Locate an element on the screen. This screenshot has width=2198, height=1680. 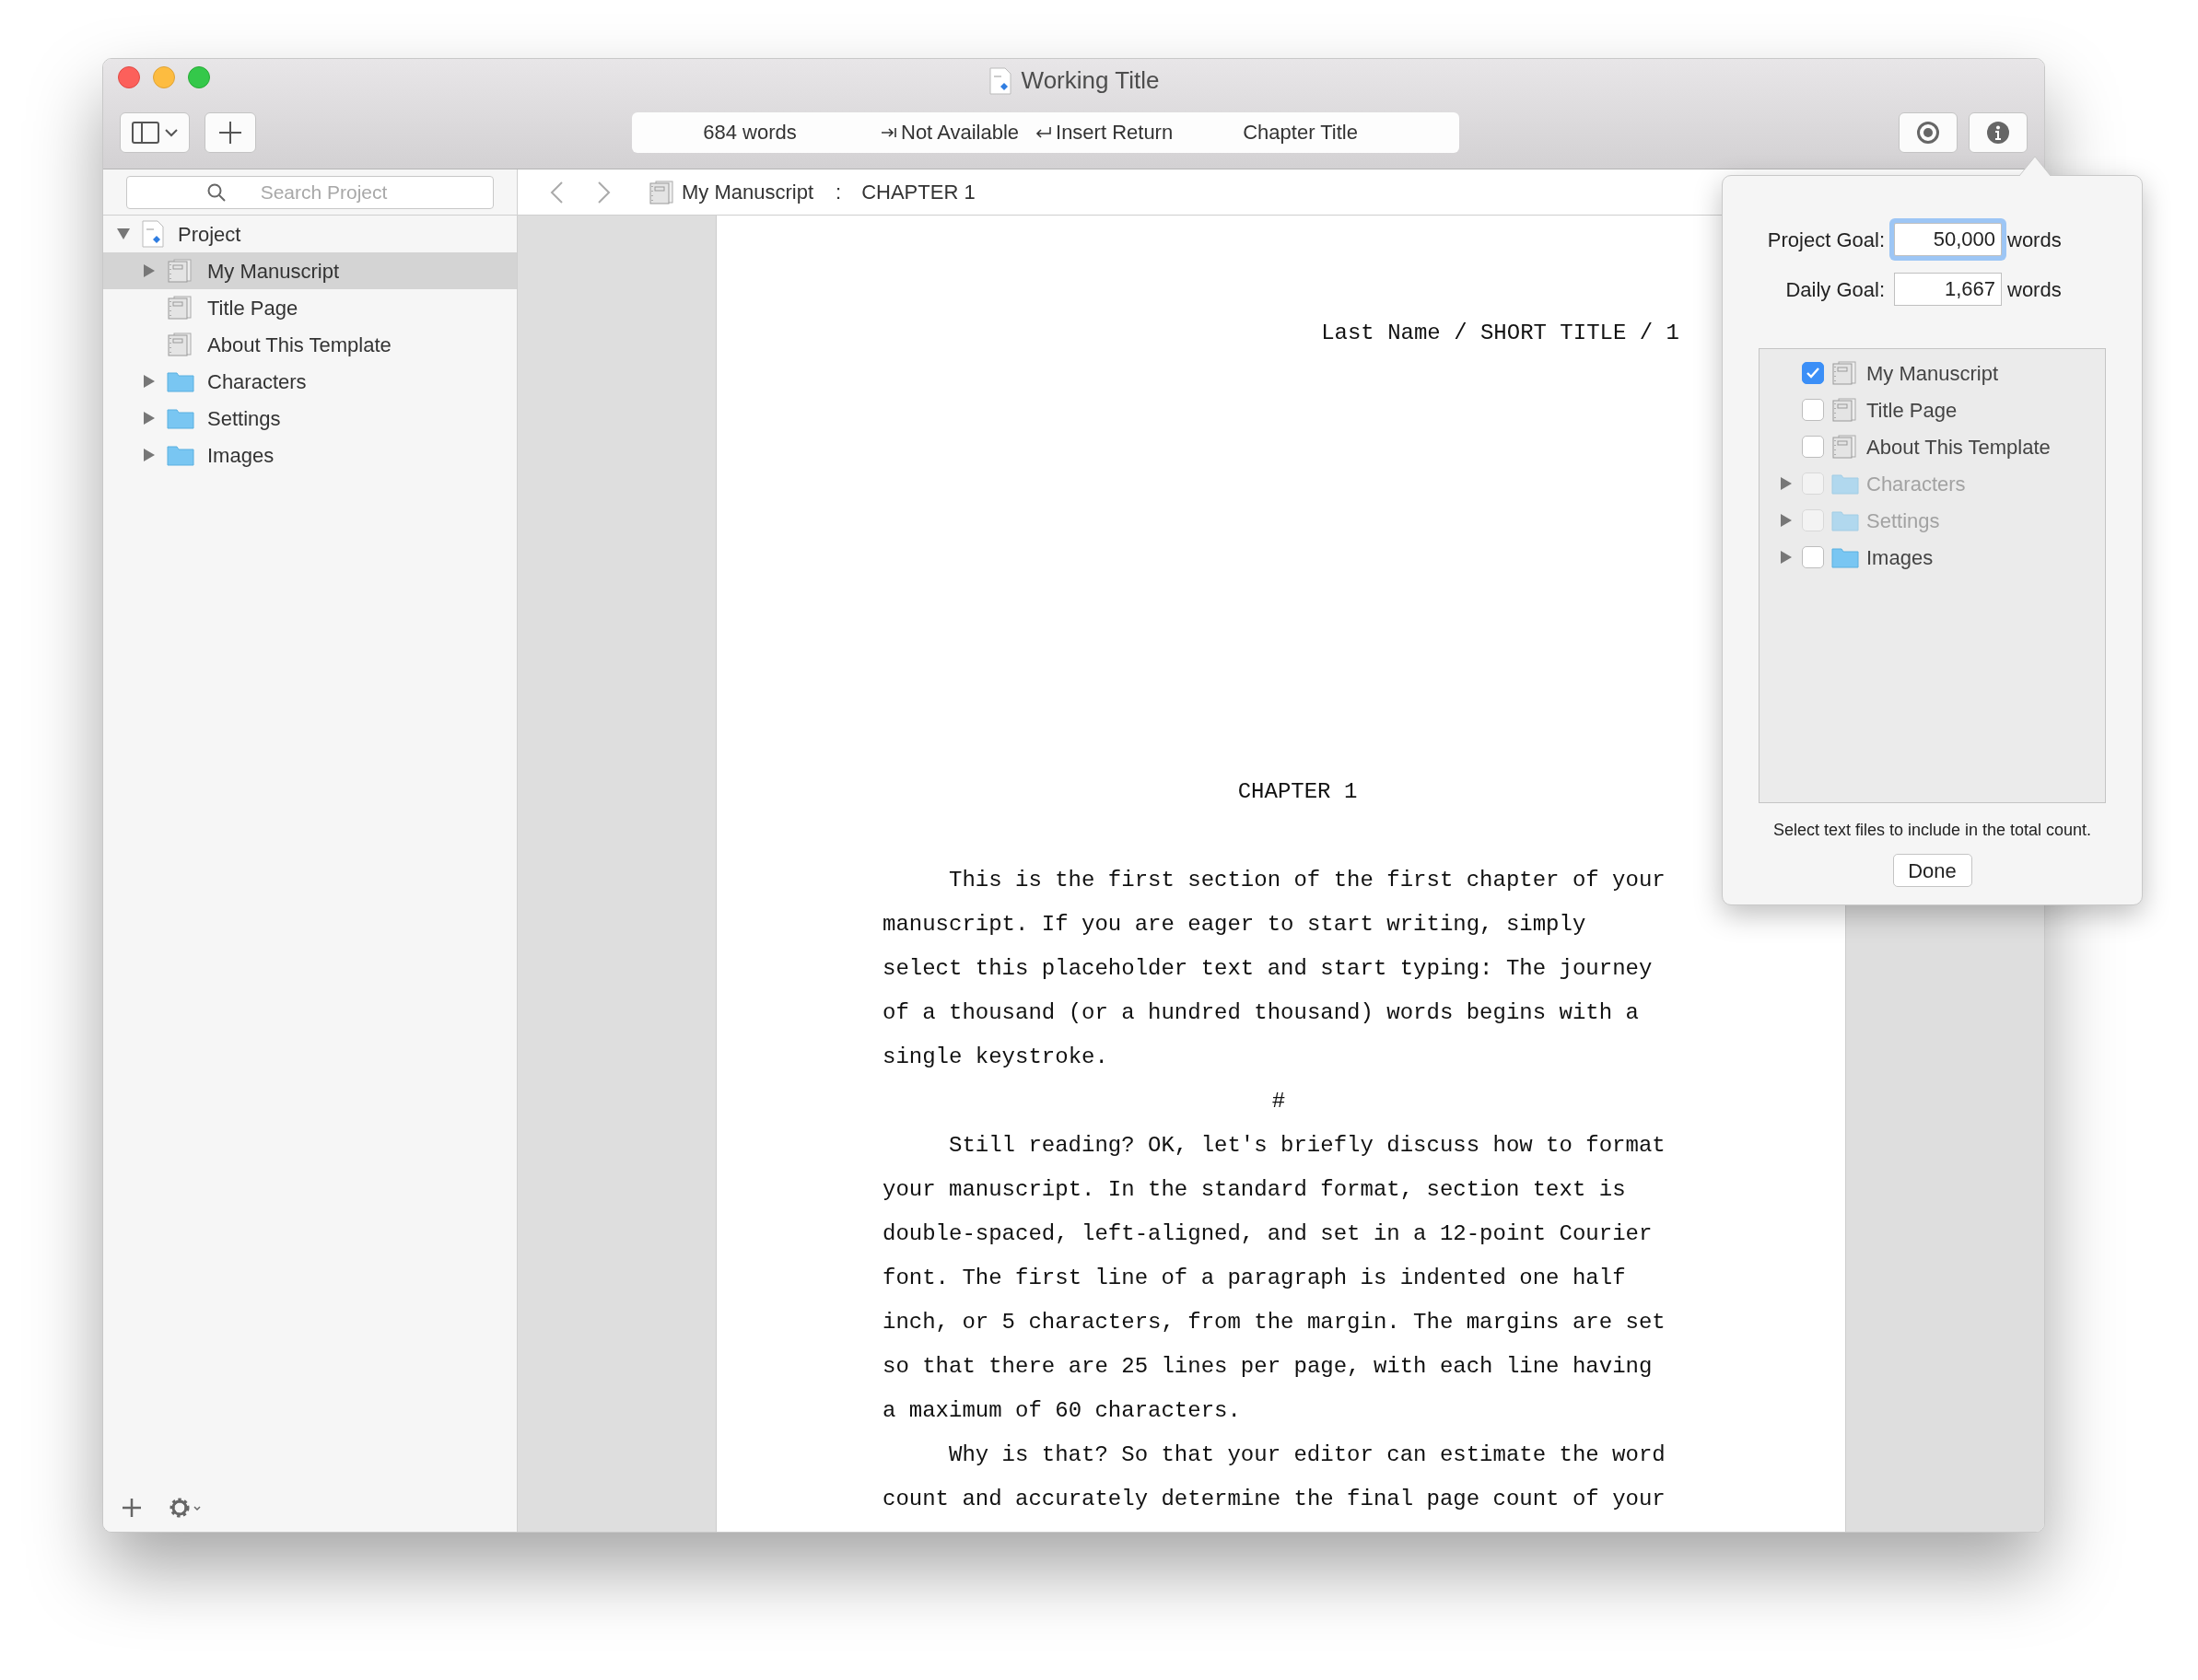
chevron-down-icon is located at coordinates (171, 132).